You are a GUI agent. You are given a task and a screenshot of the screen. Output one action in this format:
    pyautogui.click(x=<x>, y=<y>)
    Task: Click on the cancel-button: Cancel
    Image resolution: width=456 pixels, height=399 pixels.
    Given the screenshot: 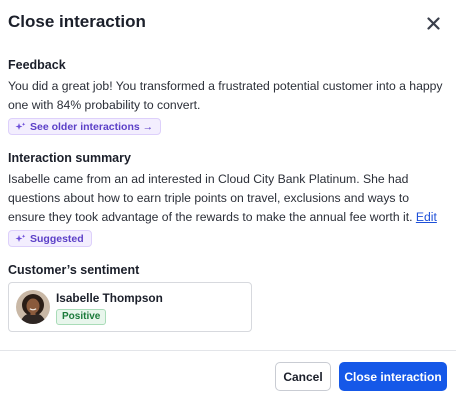 What is the action you would take?
    pyautogui.click(x=303, y=376)
    